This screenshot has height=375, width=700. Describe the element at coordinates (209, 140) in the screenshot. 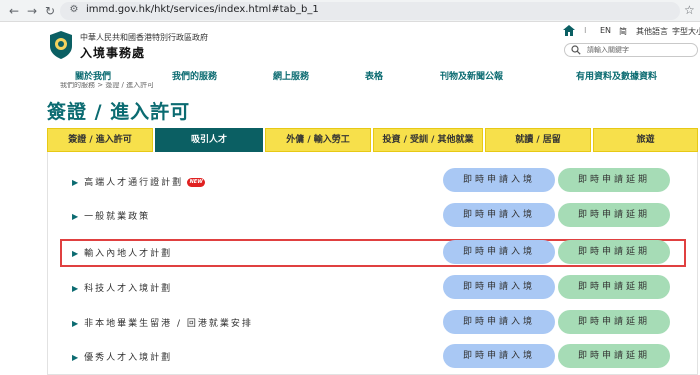

I see `tab-talent: 吸引人才` at that location.